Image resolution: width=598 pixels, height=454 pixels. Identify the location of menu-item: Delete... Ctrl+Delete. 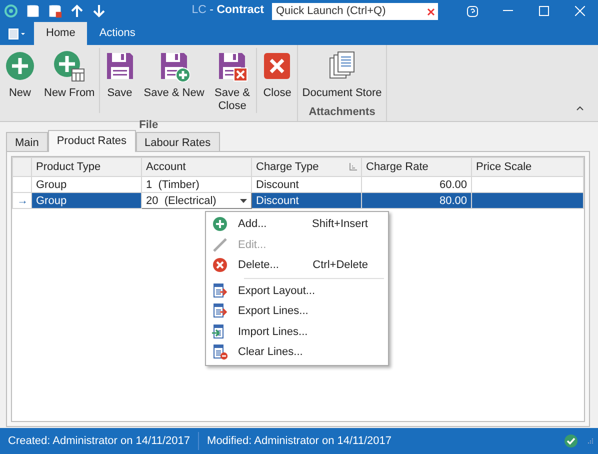
(297, 265).